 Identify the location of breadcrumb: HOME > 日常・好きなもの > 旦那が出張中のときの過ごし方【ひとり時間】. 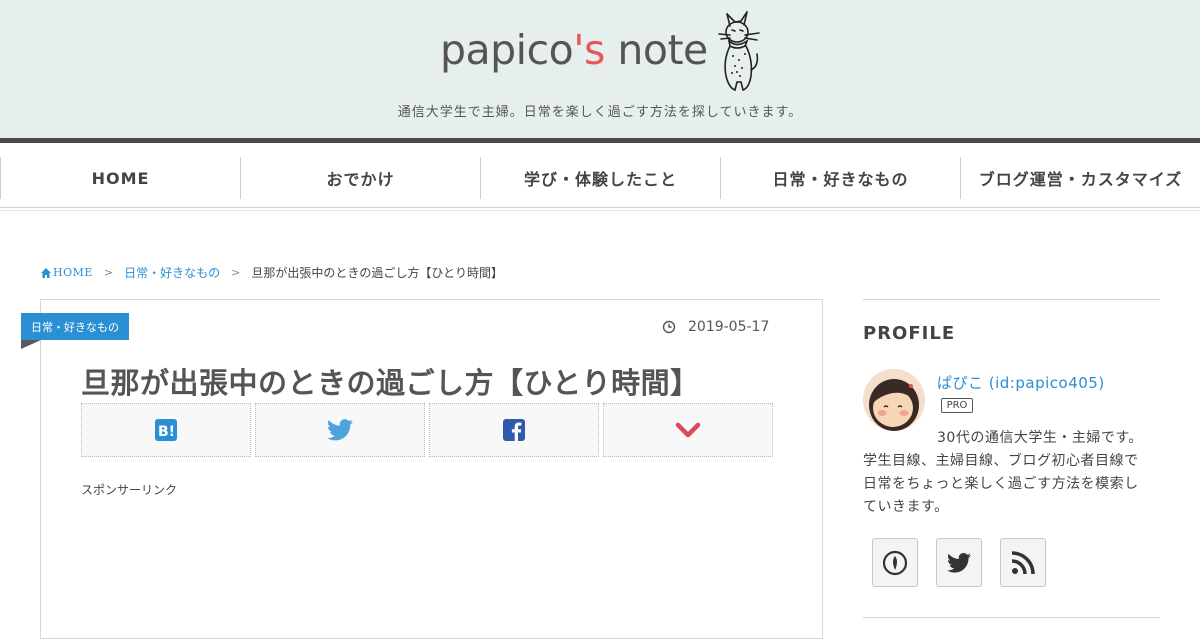
(271, 272).